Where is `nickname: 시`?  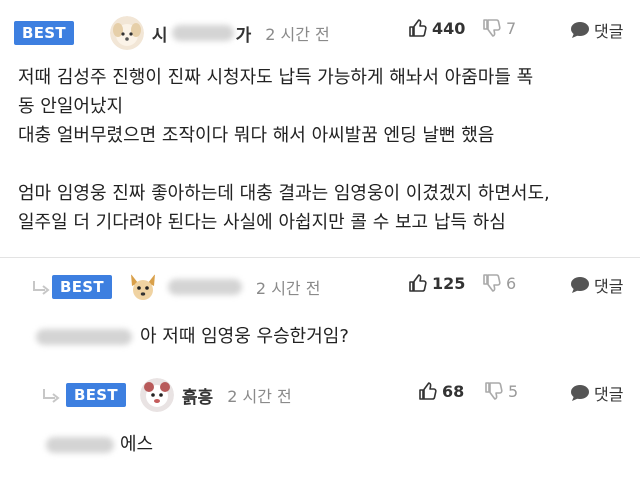
nickname: 시 is located at coordinates (160, 33).